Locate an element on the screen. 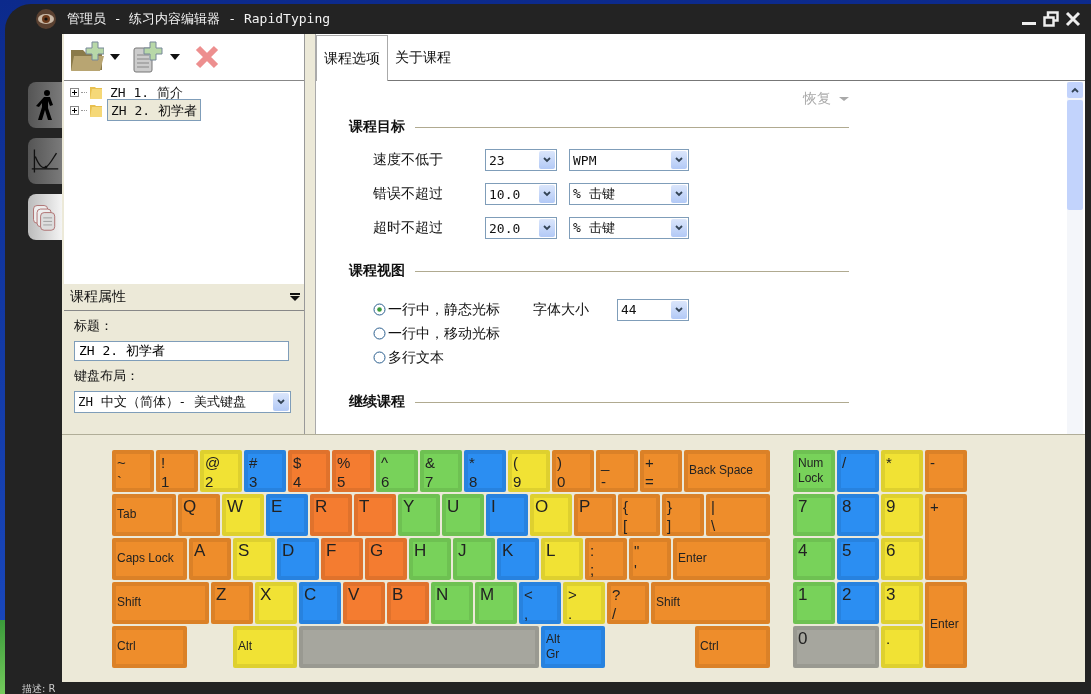  font-size-dropdown: 44 is located at coordinates (653, 309).